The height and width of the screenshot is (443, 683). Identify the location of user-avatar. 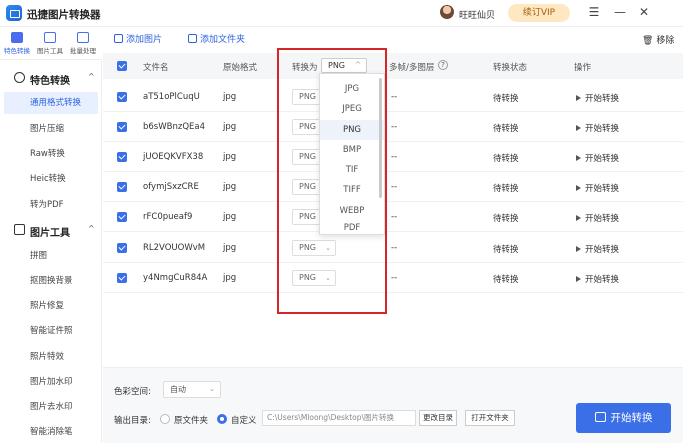
(447, 12).